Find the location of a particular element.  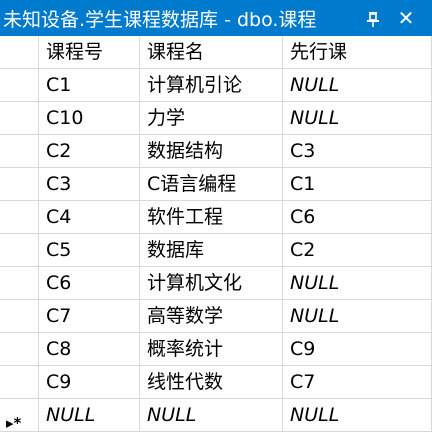

table-row: C1 计算机引论 NULL is located at coordinates (216, 85).